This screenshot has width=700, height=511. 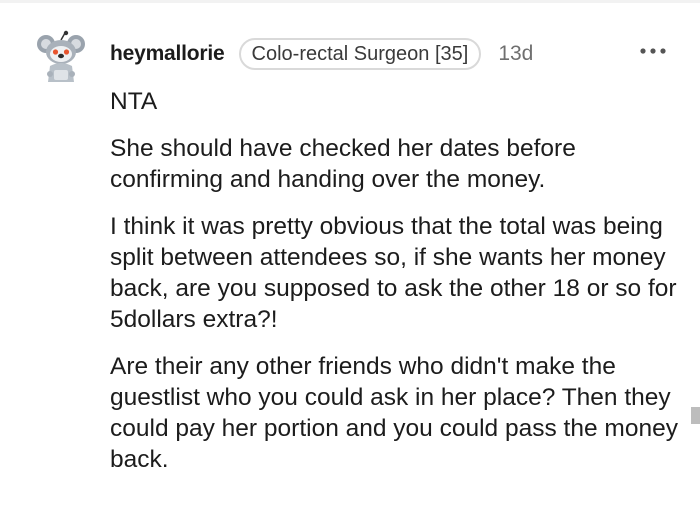 I want to click on comment-header: heymallorie Colo-rectal Surgeon [35] 13d, so click(x=321, y=54).